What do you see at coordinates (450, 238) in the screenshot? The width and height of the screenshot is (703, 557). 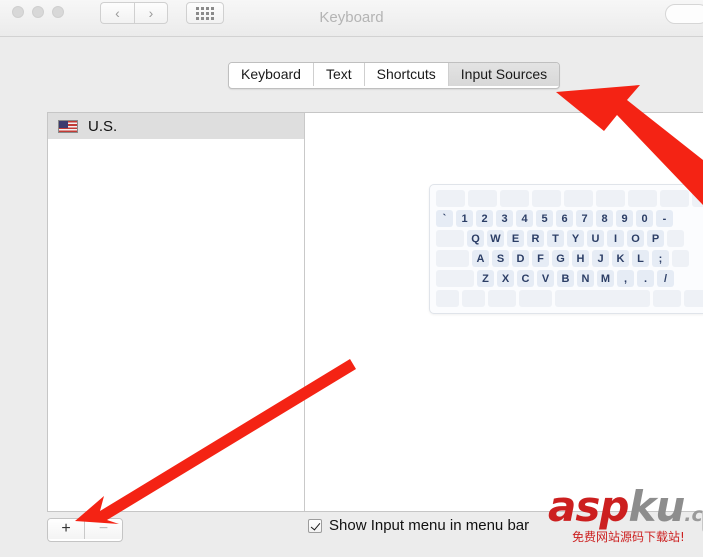 I see `key-tab` at bounding box center [450, 238].